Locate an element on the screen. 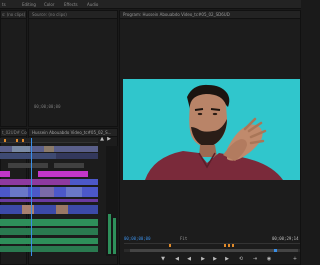 The image size is (320, 265). audio-meters is located at coordinates (112, 201).